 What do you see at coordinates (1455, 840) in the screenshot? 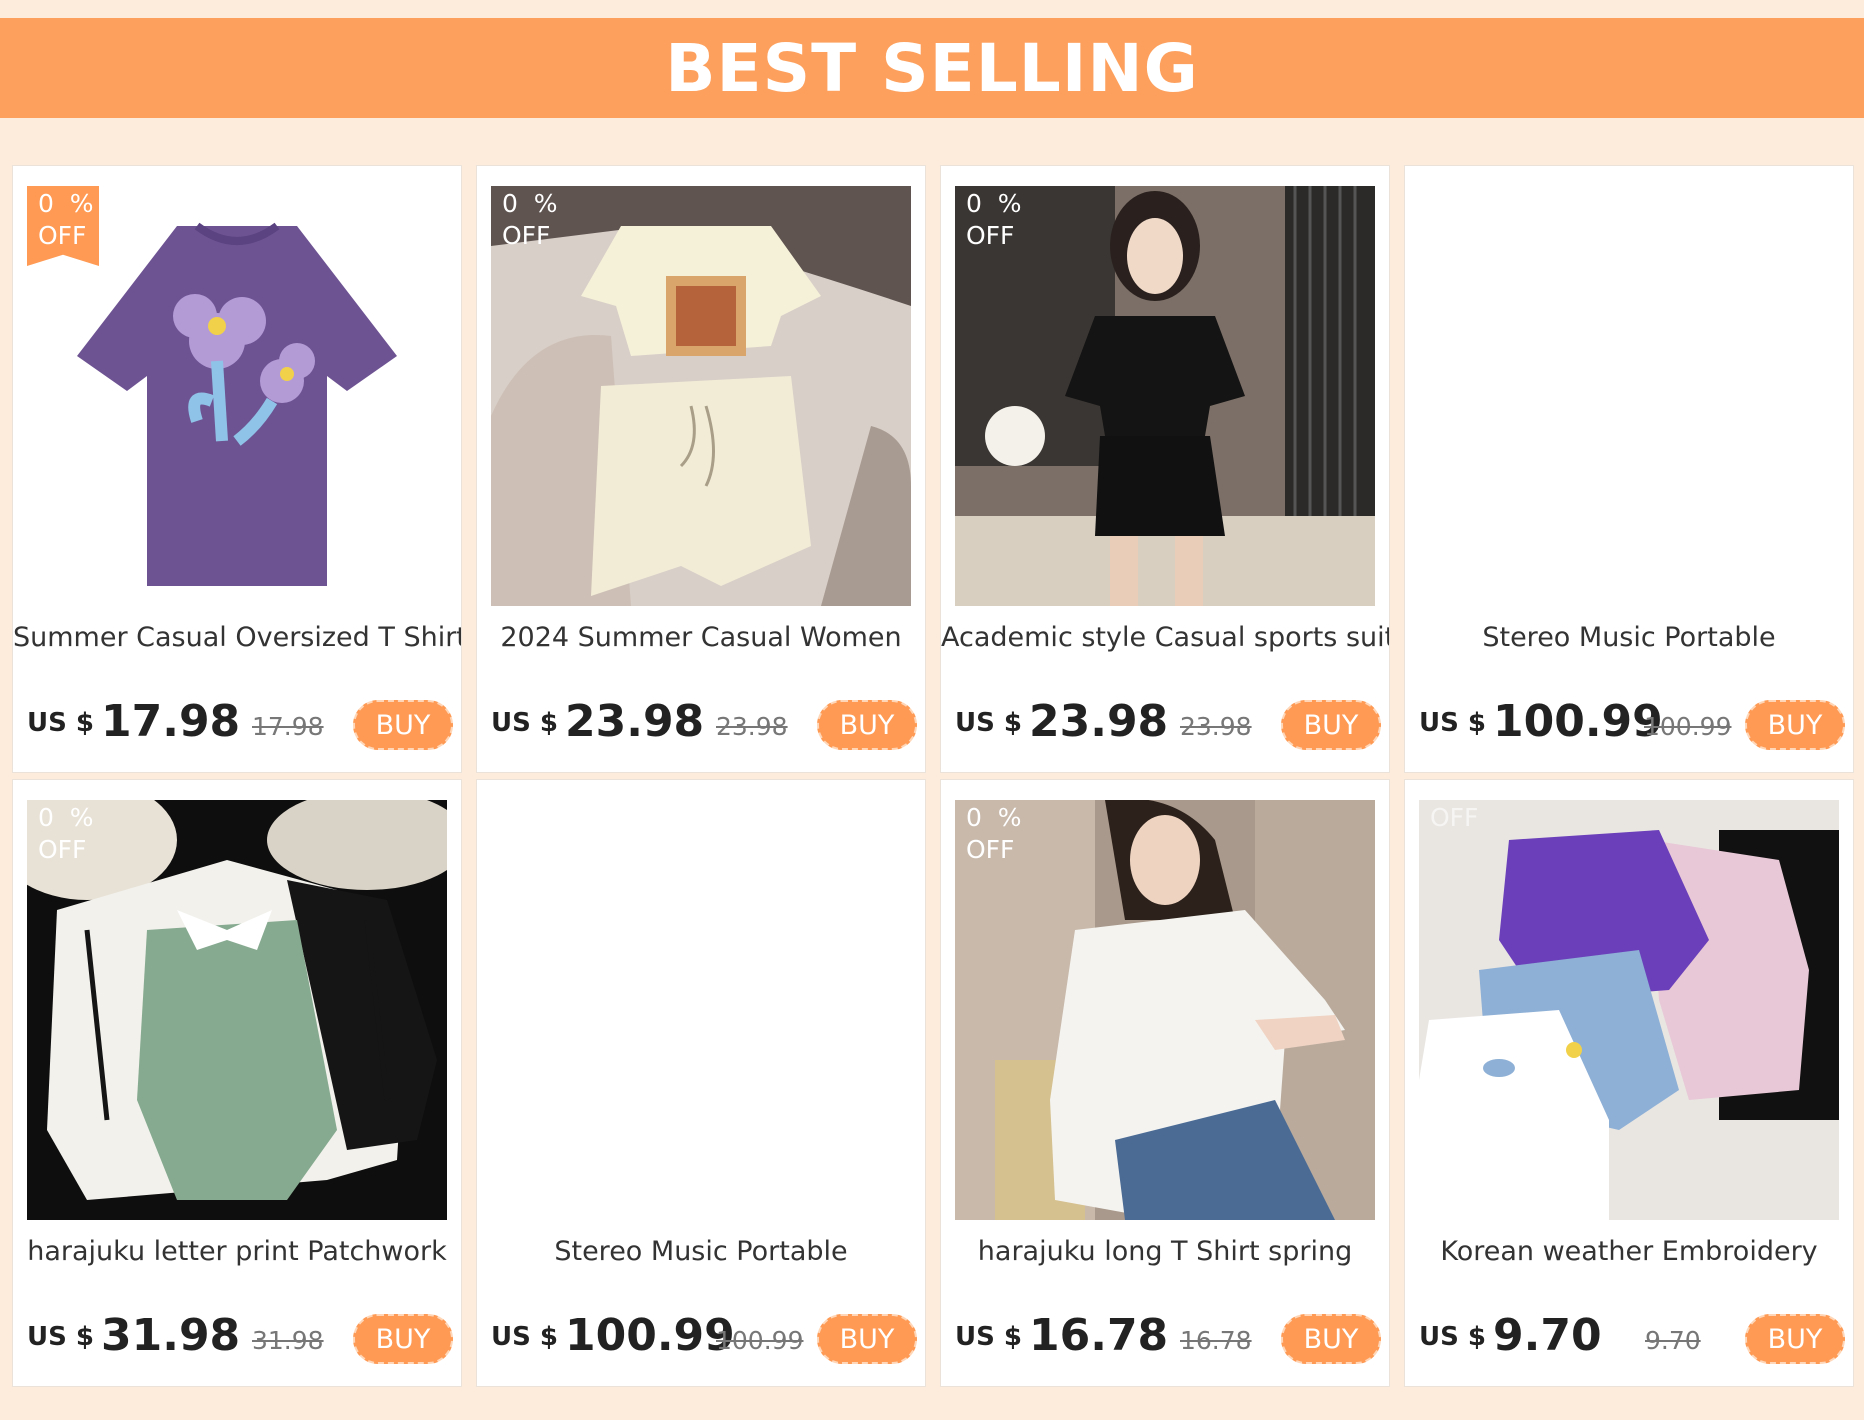
I see `discount-badge: OFF` at bounding box center [1455, 840].